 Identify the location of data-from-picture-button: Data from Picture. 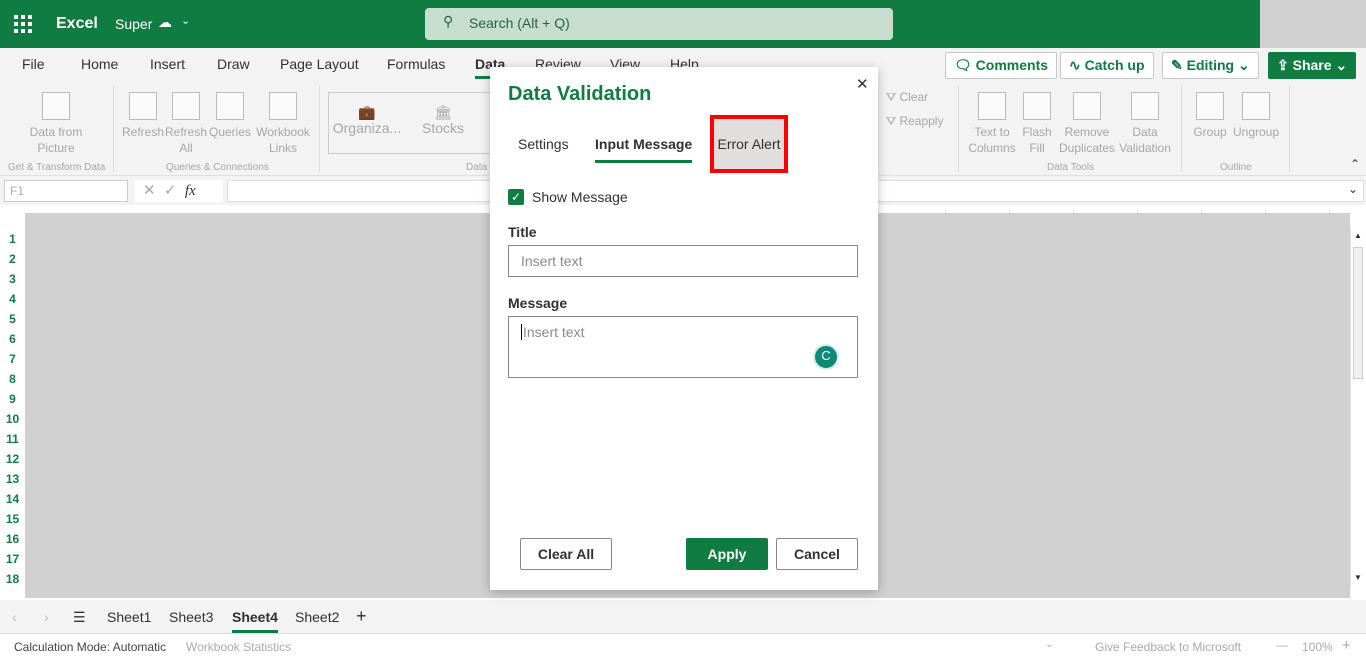
(56, 124).